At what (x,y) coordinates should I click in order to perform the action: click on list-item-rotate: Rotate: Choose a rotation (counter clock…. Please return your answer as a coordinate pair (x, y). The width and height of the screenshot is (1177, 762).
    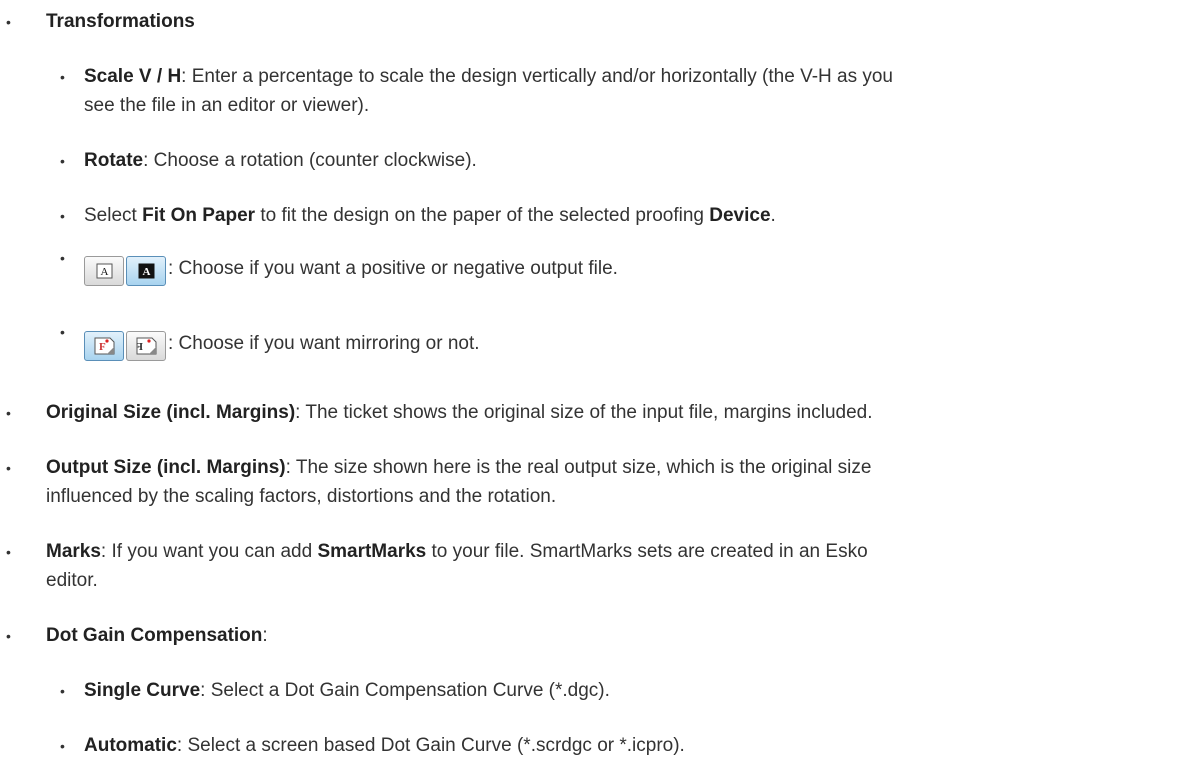
    Looking at the image, I should click on (280, 161).